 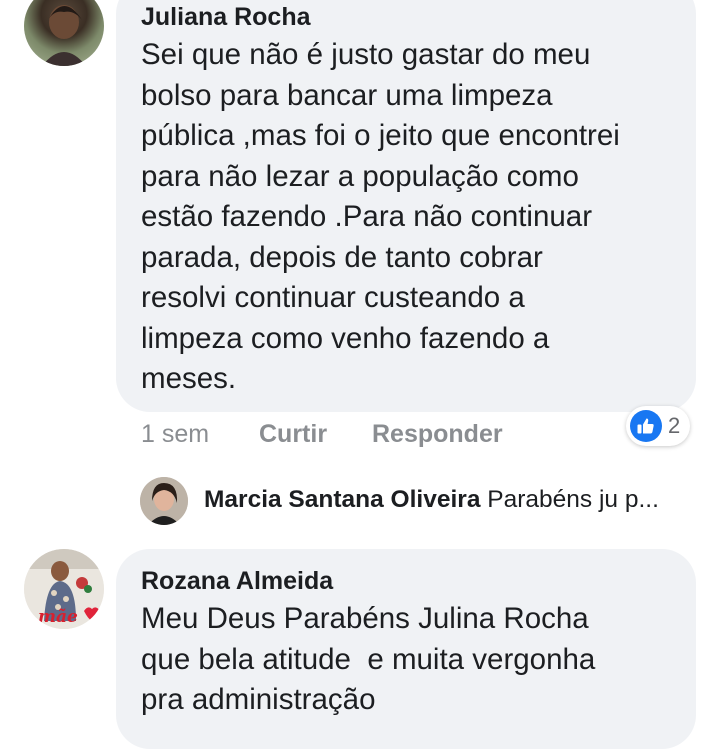 What do you see at coordinates (646, 426) in the screenshot?
I see `thumbs-up-icon` at bounding box center [646, 426].